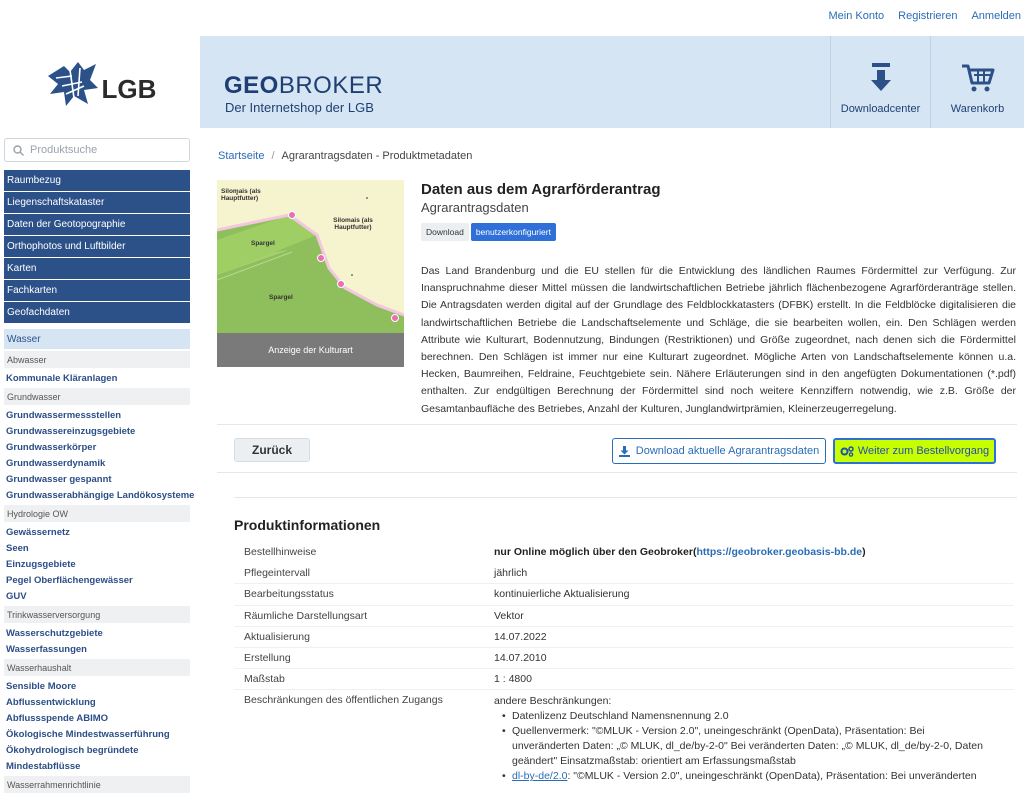 The height and width of the screenshot is (802, 1024). What do you see at coordinates (97, 290) in the screenshot?
I see `sidebar-item-fachkarten: Fachkarten` at bounding box center [97, 290].